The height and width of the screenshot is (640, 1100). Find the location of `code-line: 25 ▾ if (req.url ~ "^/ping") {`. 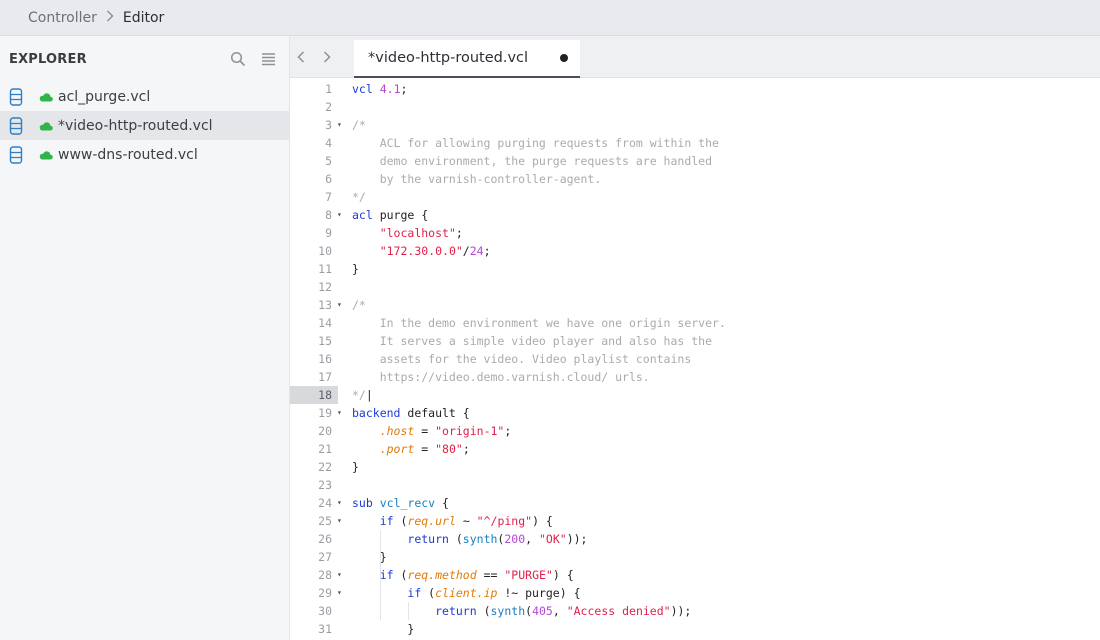

code-line: 25 ▾ if (req.url ~ "^/ping") { is located at coordinates (695, 521).